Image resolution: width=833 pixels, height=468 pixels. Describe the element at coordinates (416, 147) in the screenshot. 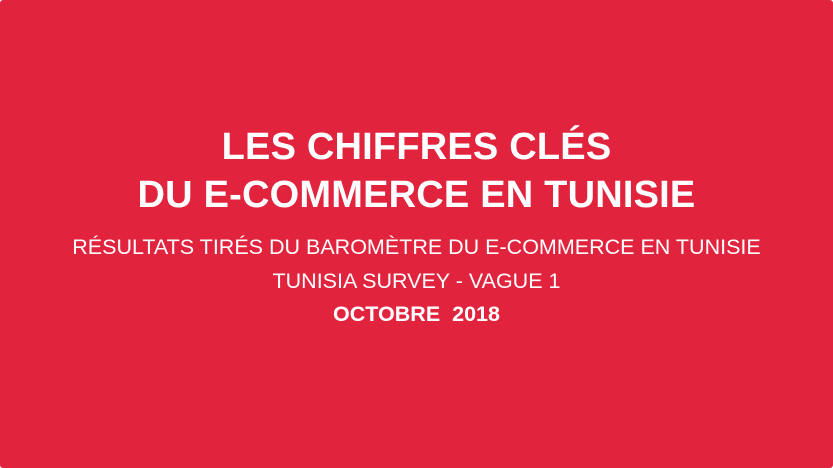

I see `title-line-1: LES CHIFFRES CLÉS` at that location.